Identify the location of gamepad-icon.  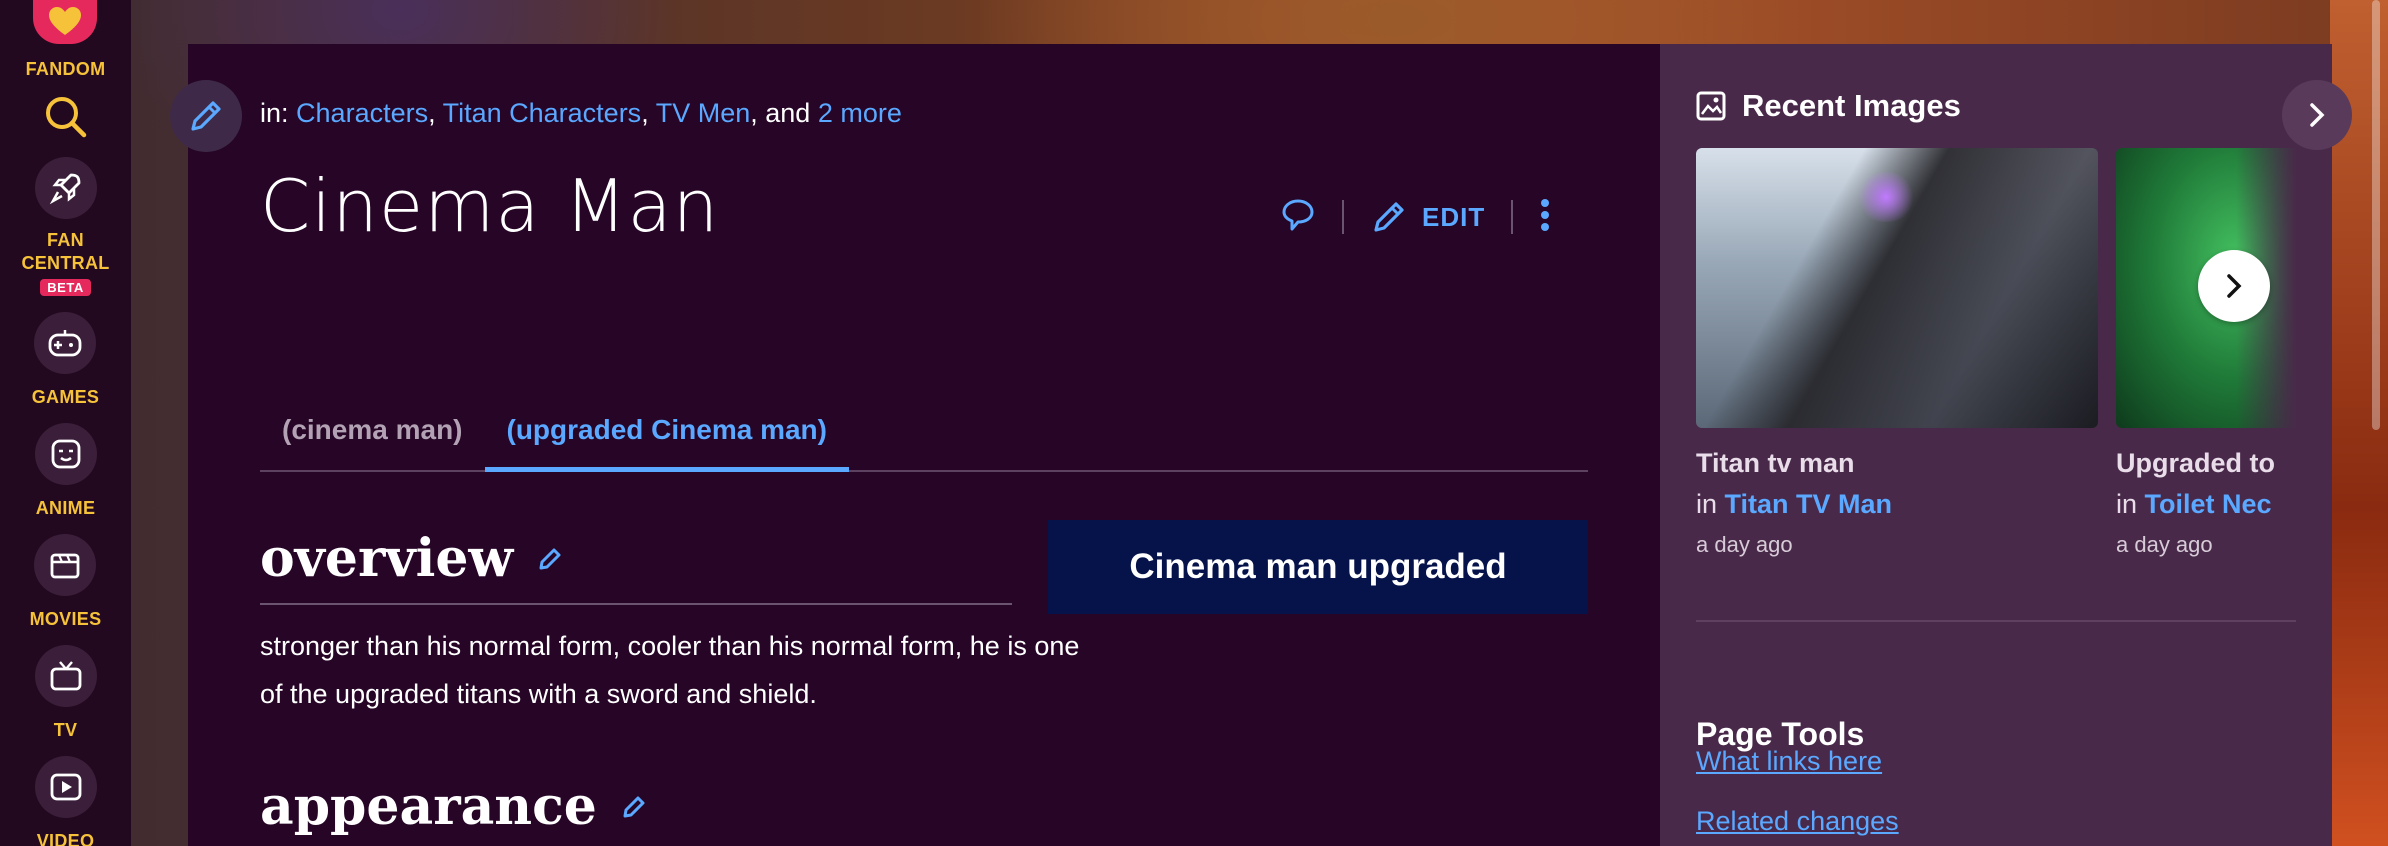
(65, 343).